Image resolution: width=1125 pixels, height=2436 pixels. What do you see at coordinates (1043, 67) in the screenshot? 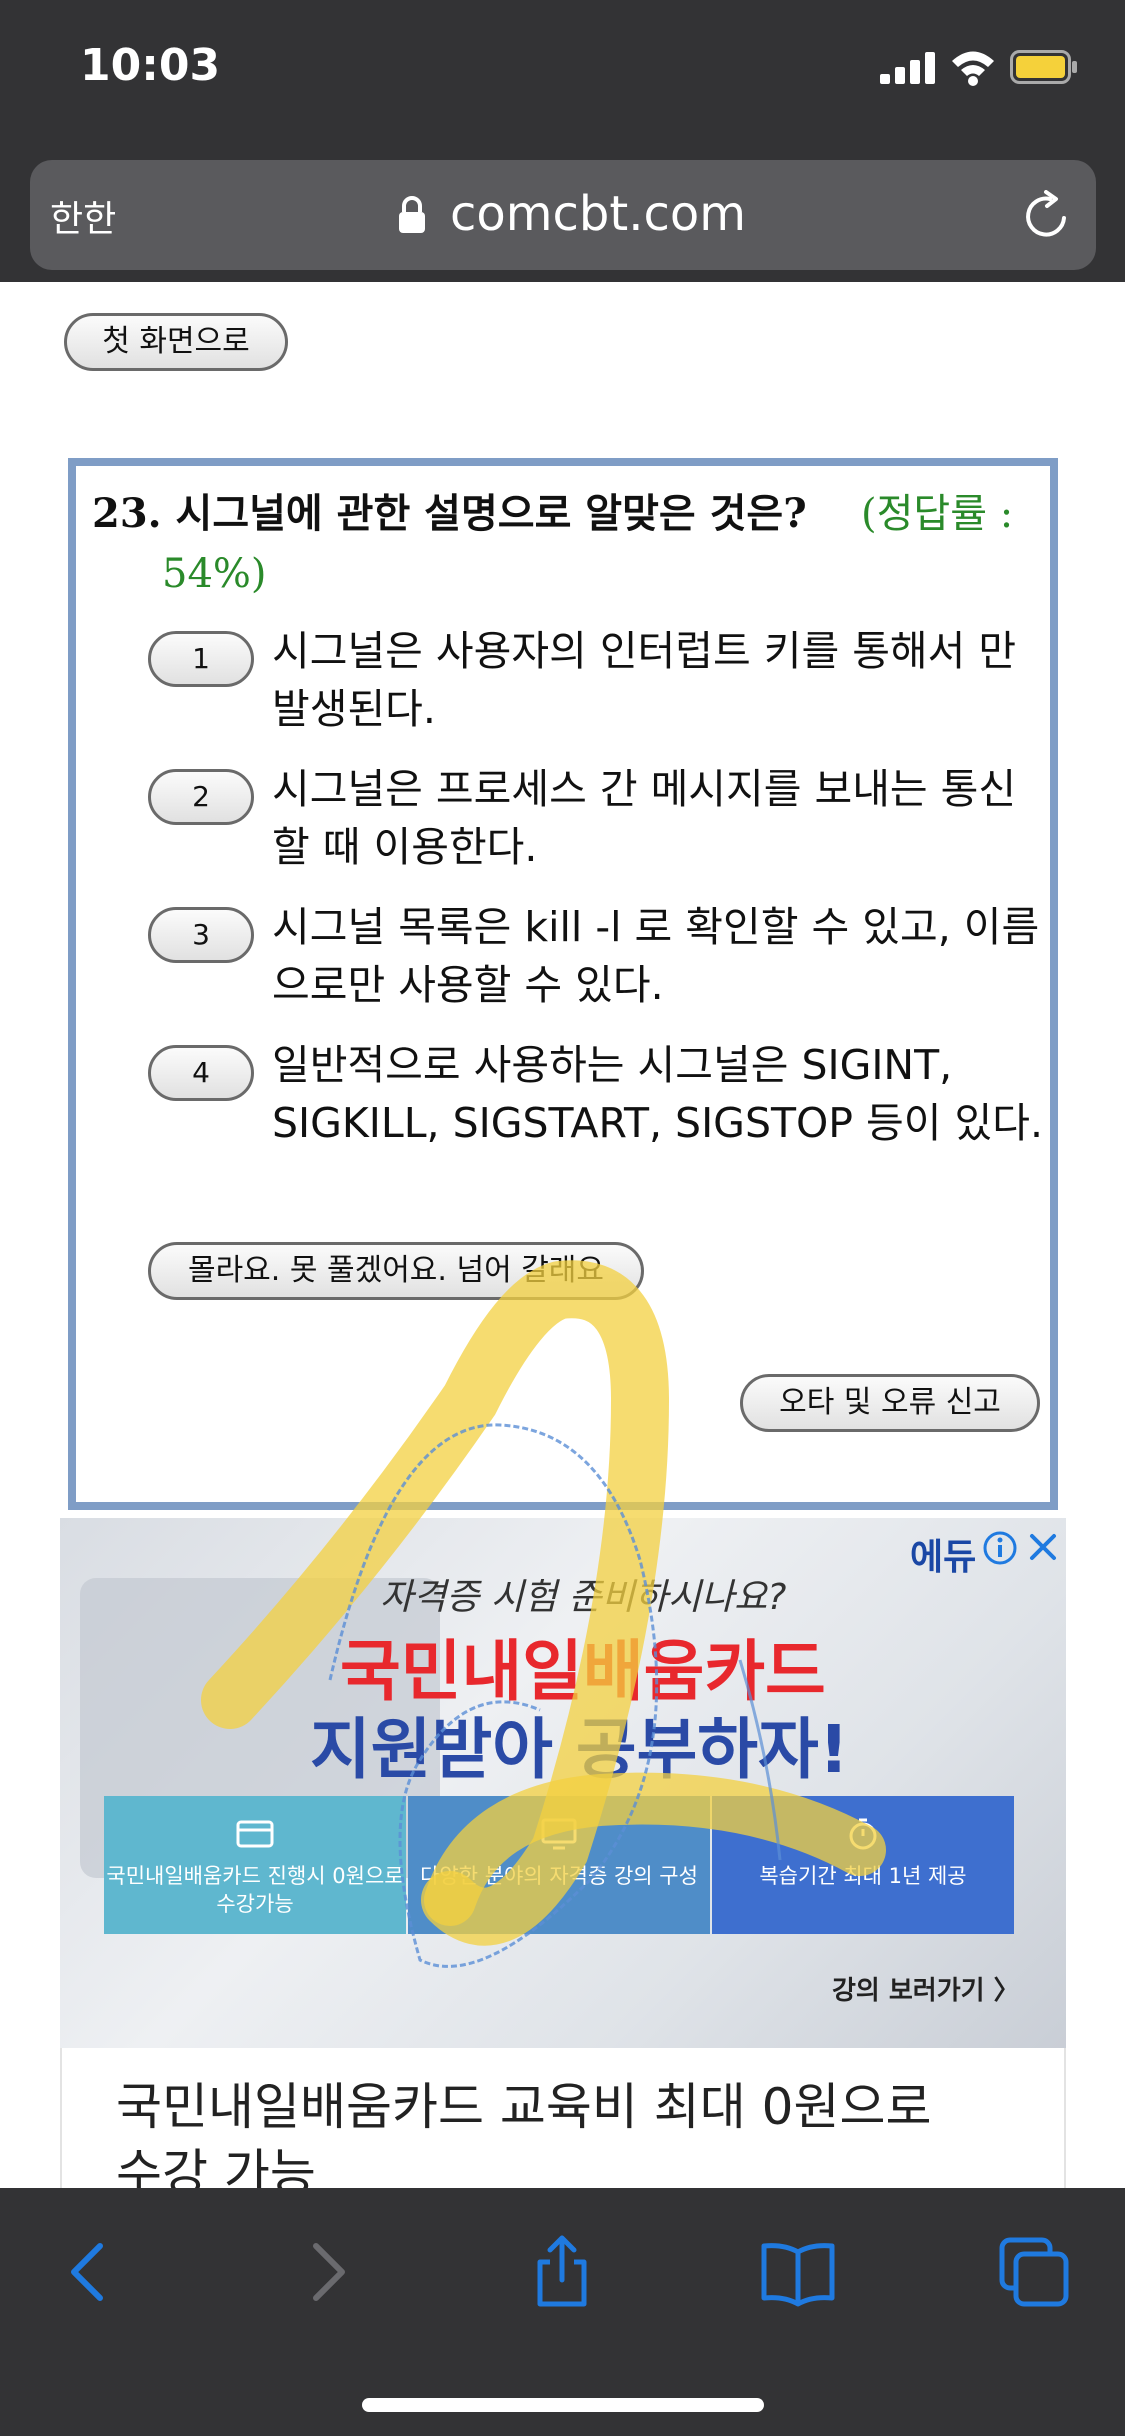
I see `battery-icon` at bounding box center [1043, 67].